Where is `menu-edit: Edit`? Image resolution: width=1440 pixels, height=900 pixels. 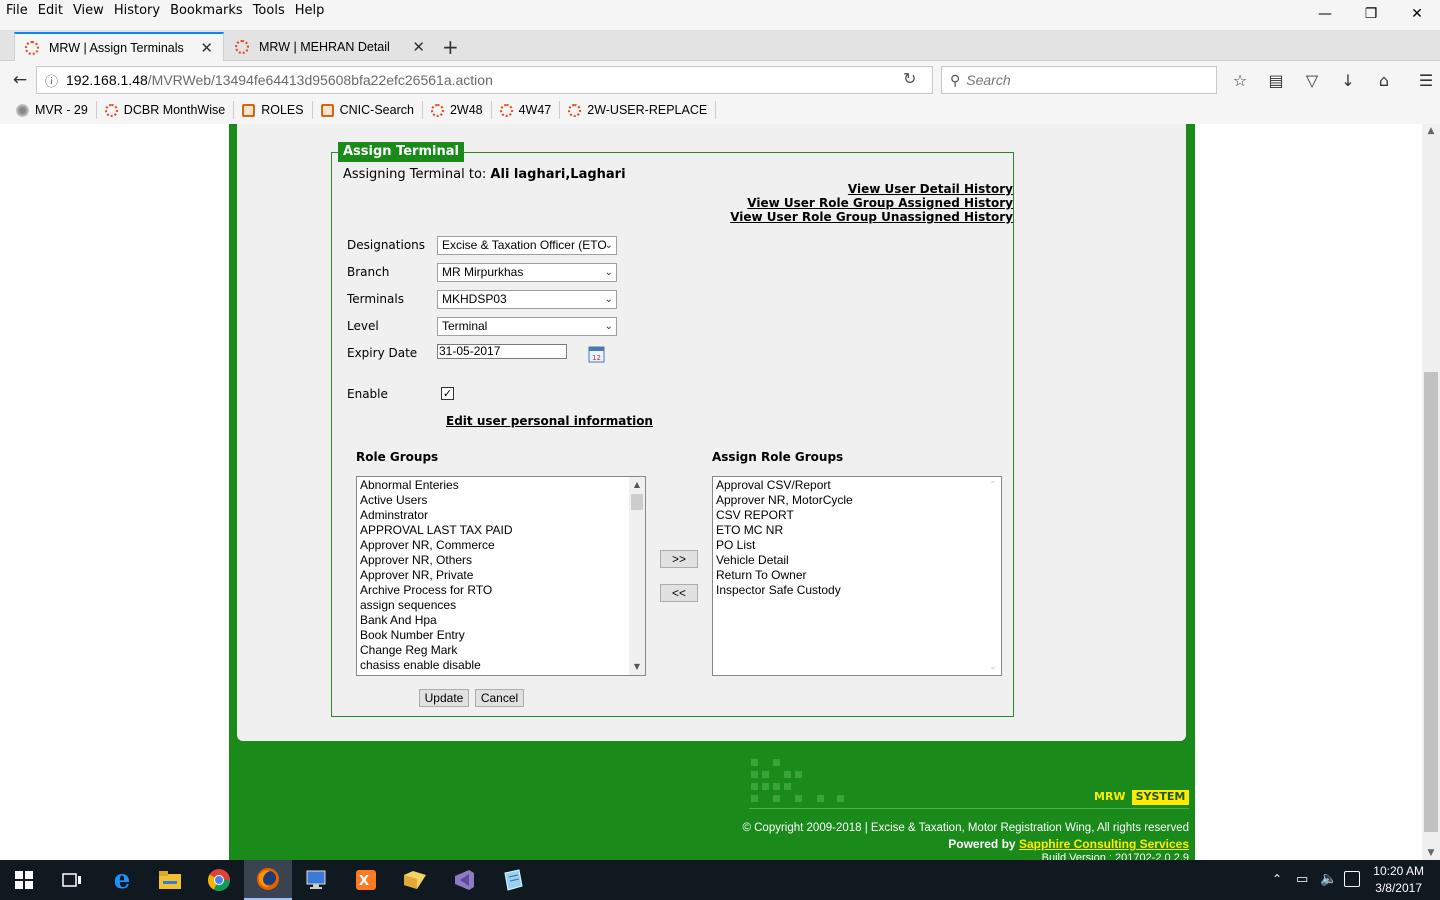 menu-edit: Edit is located at coordinates (50, 10).